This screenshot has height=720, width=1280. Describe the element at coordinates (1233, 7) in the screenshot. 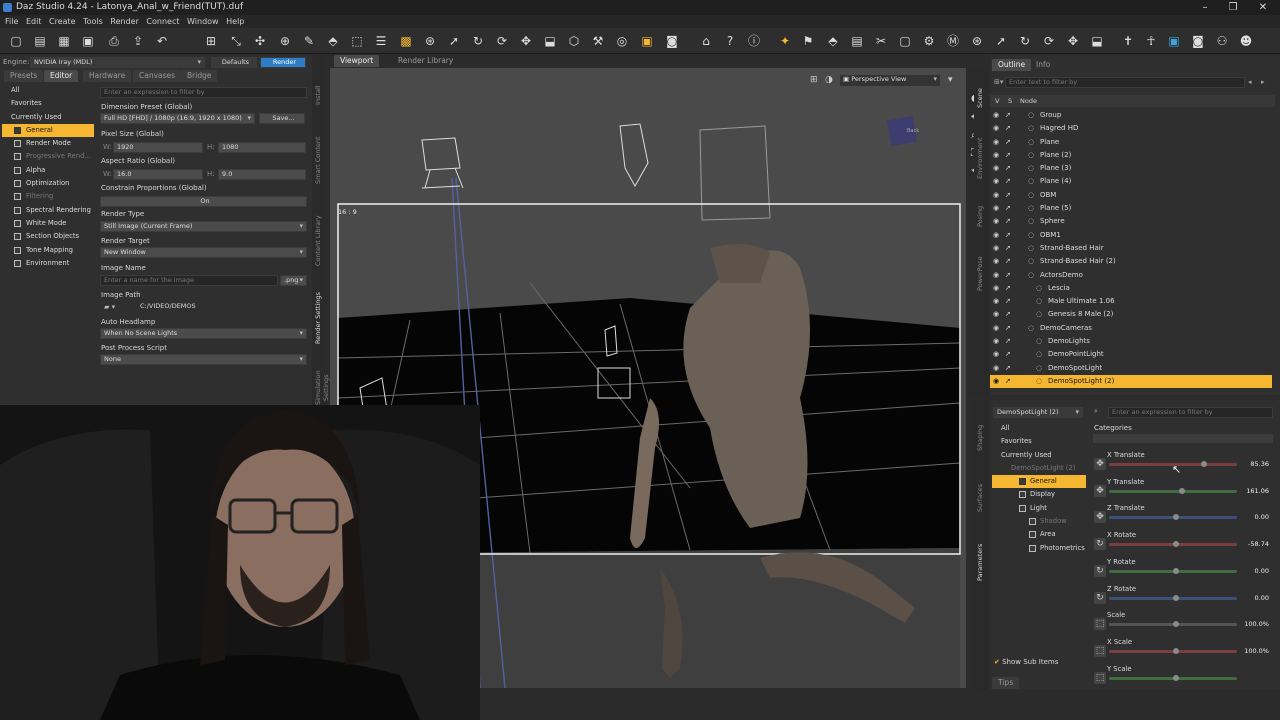

I see `maximize-button: ❐` at that location.